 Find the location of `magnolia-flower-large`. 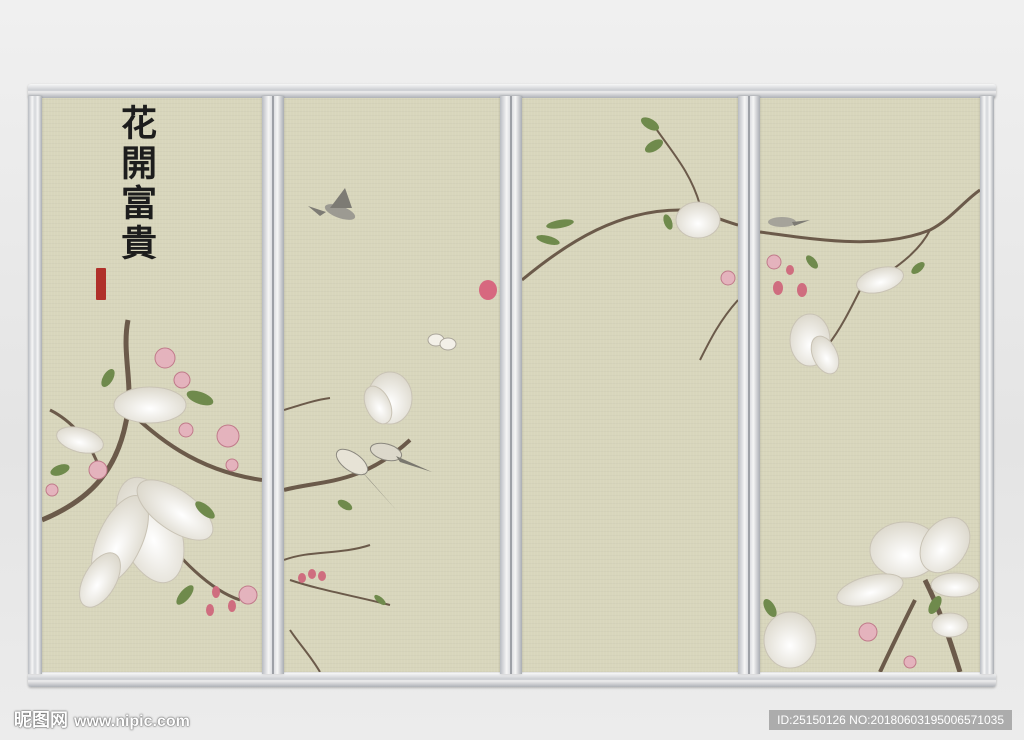

magnolia-flower-large is located at coordinates (908, 561).